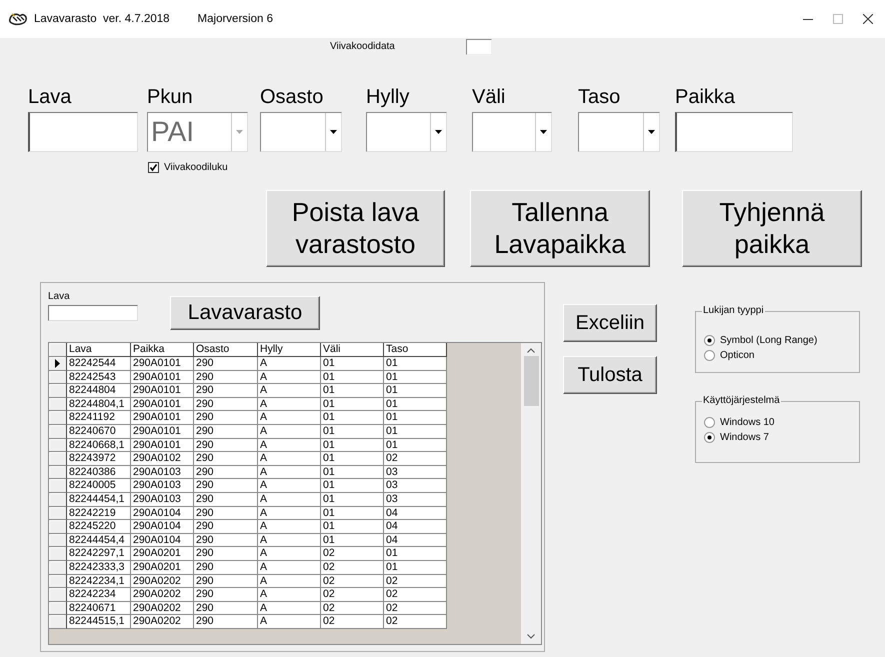 Image resolution: width=885 pixels, height=657 pixels. I want to click on maximize-icon, so click(838, 19).